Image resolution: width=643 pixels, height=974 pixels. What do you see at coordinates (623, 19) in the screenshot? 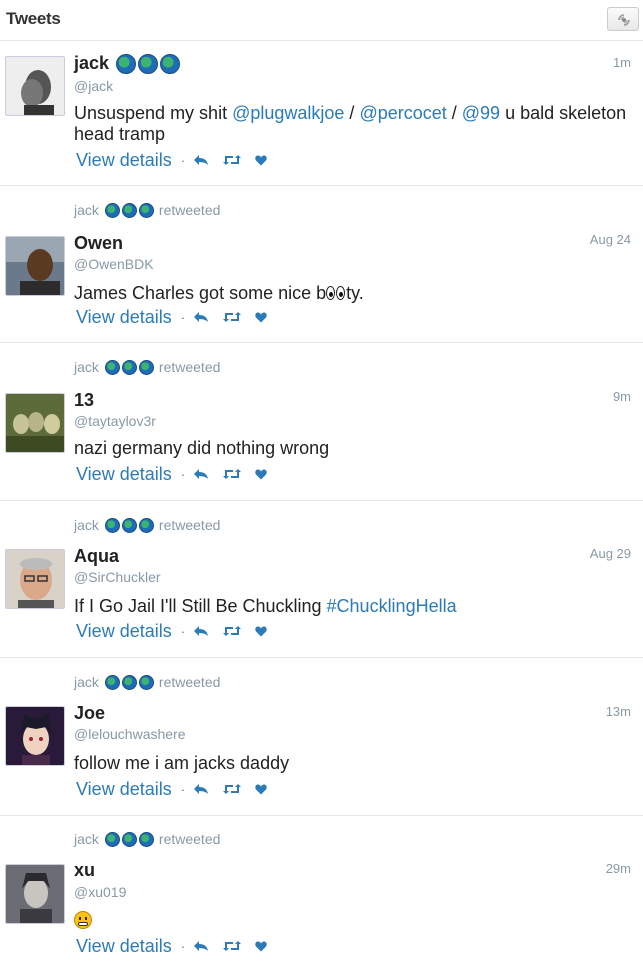
I see `refresh-button` at bounding box center [623, 19].